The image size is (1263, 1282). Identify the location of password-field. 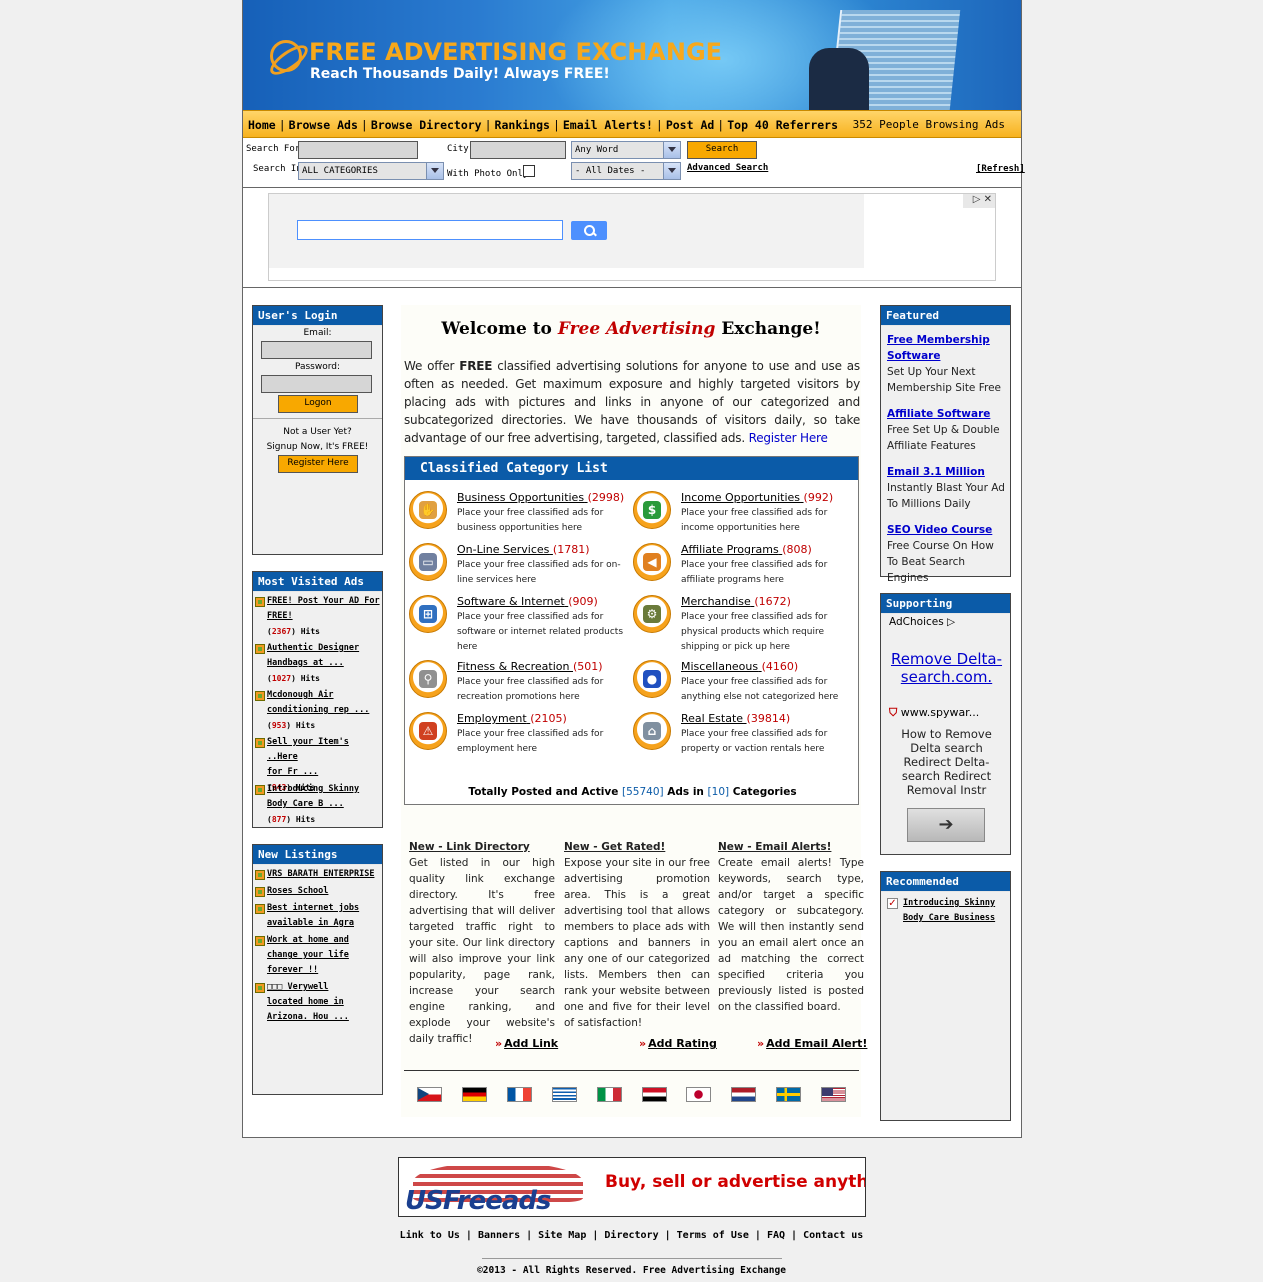
(316, 384).